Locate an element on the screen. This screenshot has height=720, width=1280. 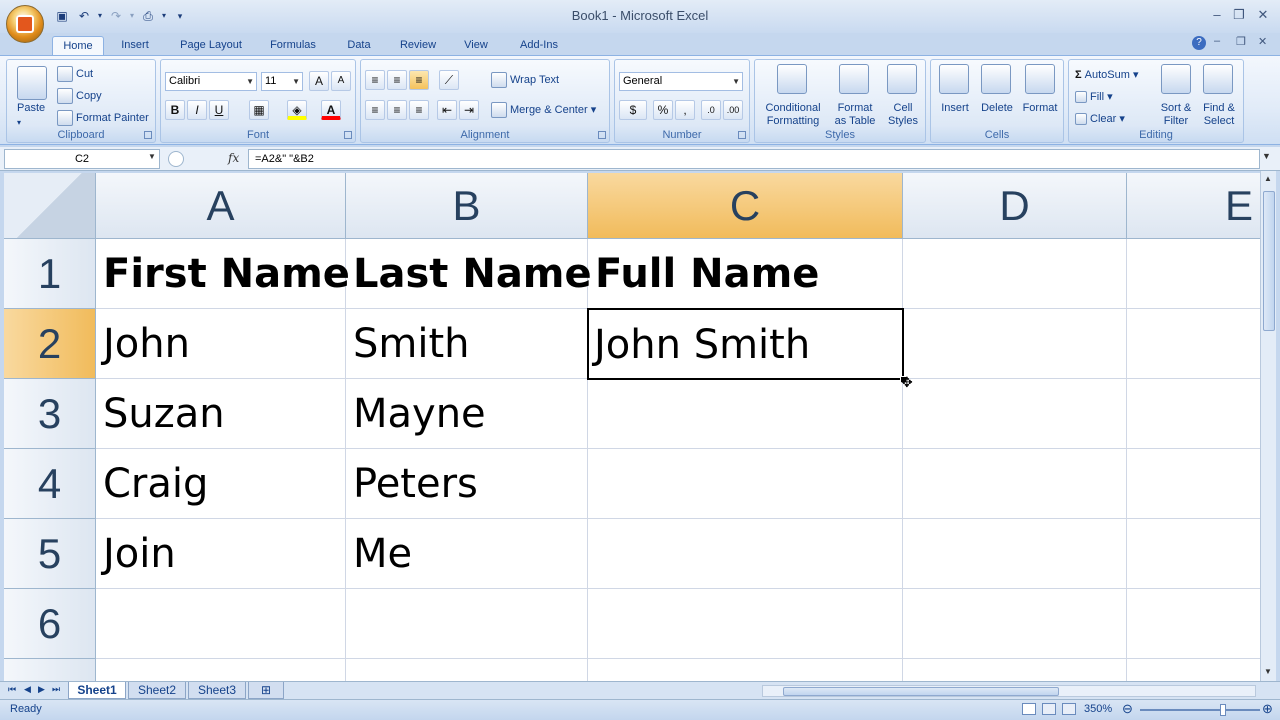
sheet-tab-sheet3: Sheet3 is located at coordinates (217, 690).